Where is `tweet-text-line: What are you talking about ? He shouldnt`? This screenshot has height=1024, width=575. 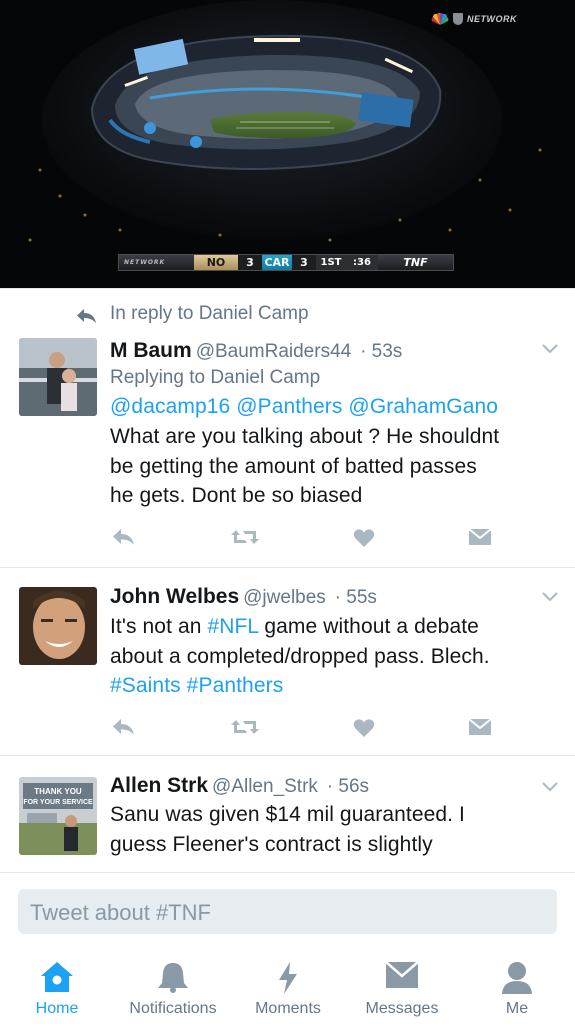
tweet-text-line: What are you talking about ? He shouldnt is located at coordinates (305, 436).